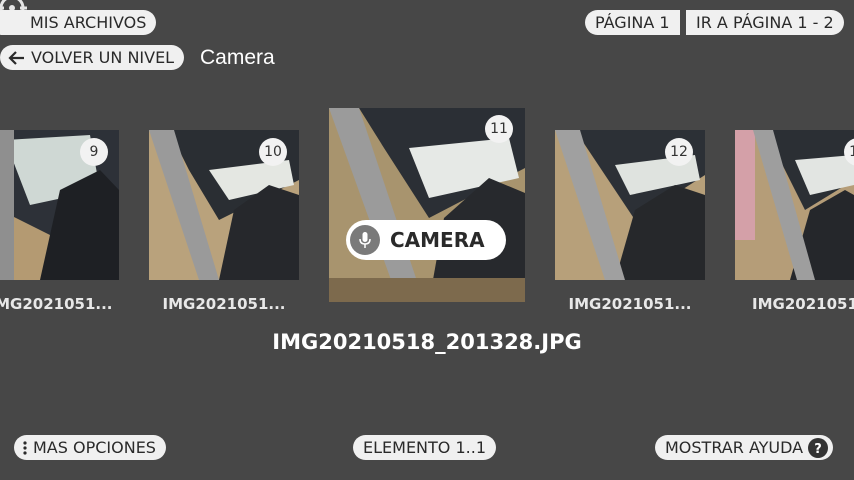 The height and width of the screenshot is (480, 854). I want to click on more-options-button: MAS OPCIONES, so click(90, 447).